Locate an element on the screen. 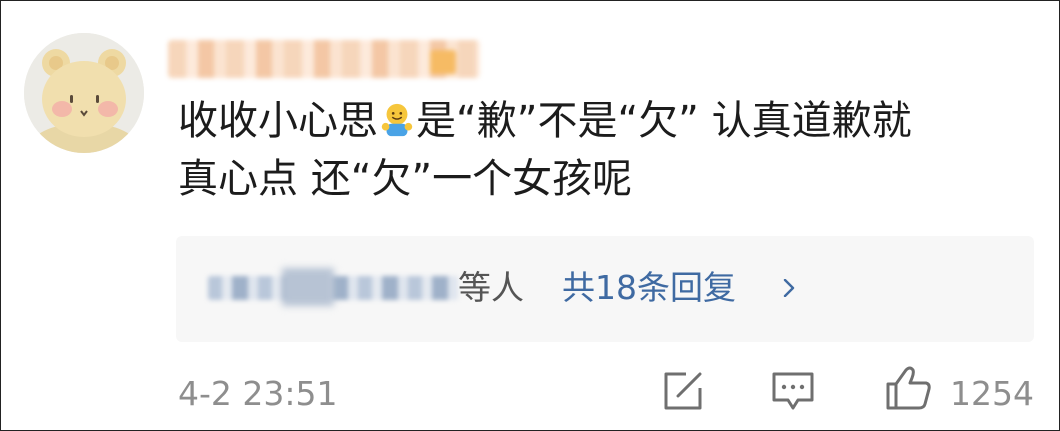 This screenshot has height=431, width=1060. avatar is located at coordinates (84, 93).